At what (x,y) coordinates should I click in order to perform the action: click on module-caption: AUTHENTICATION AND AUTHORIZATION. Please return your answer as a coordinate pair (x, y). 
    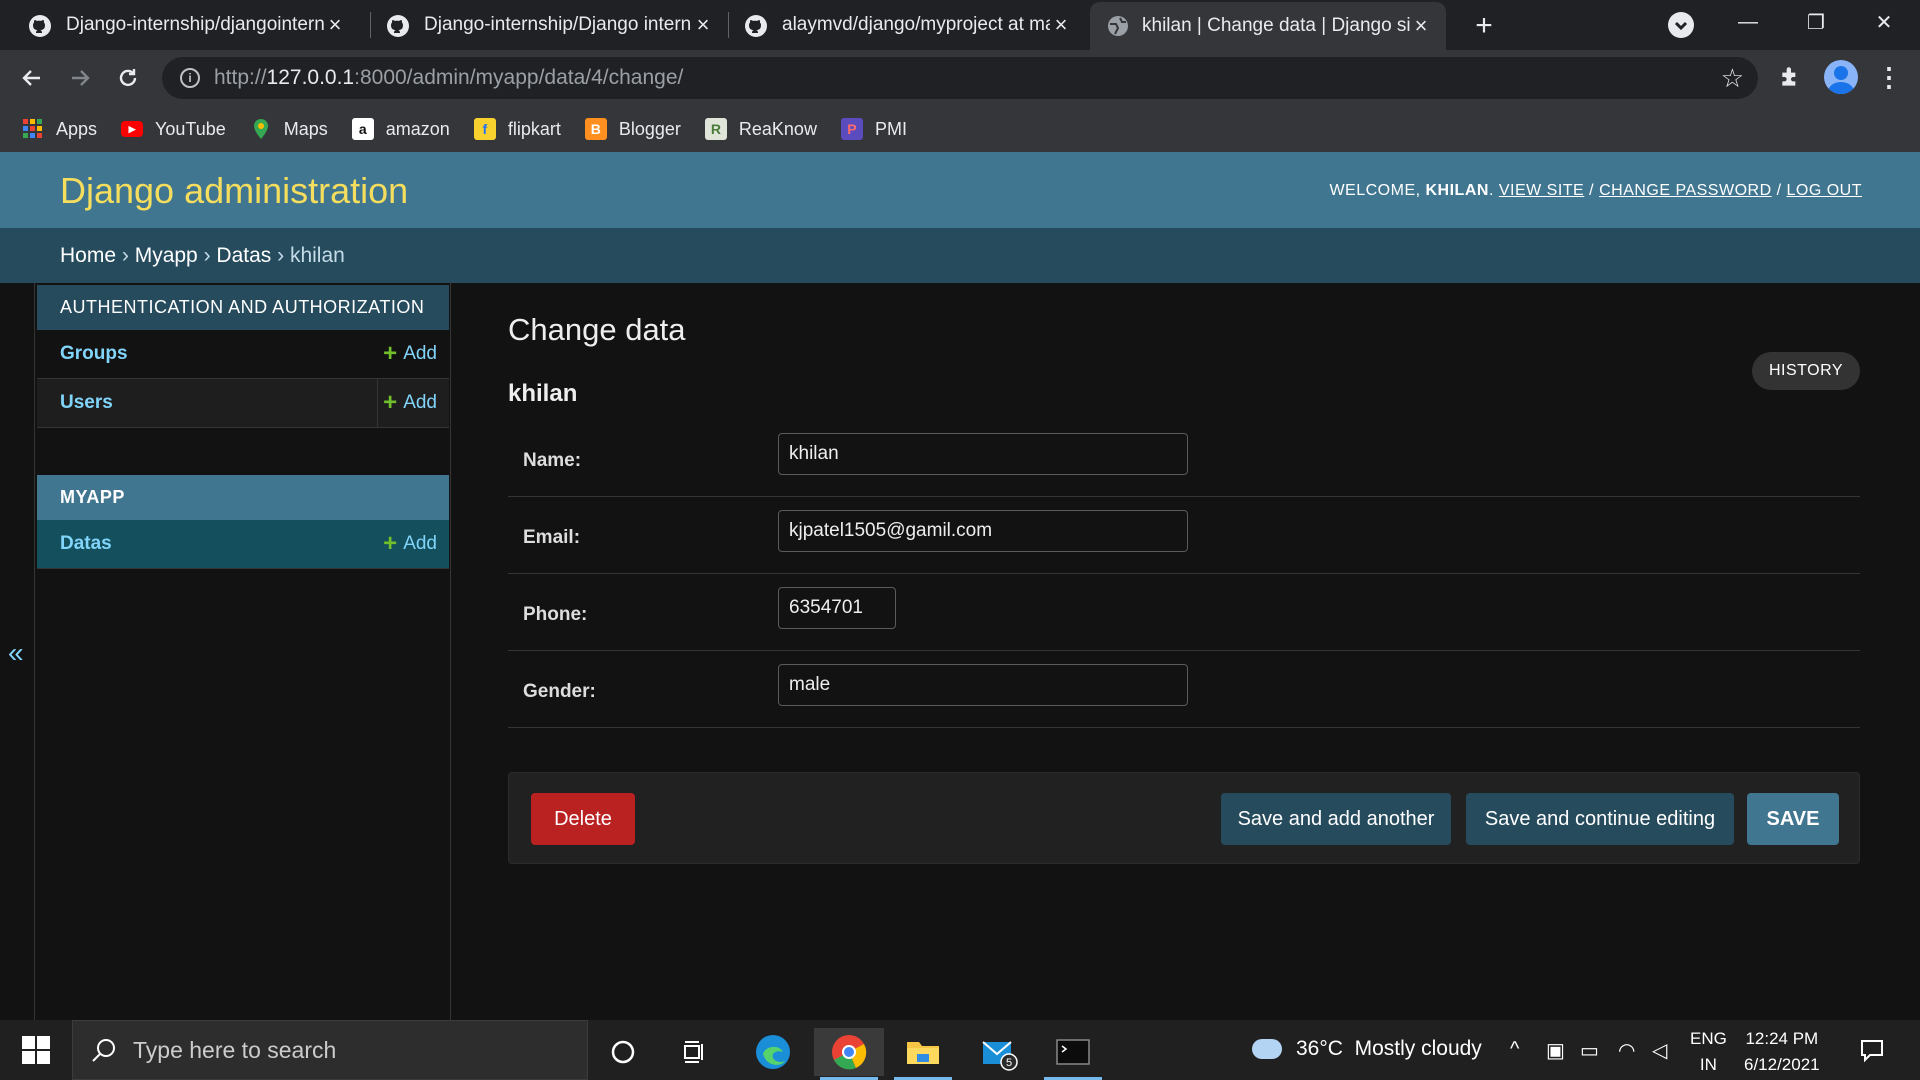
    Looking at the image, I should click on (243, 307).